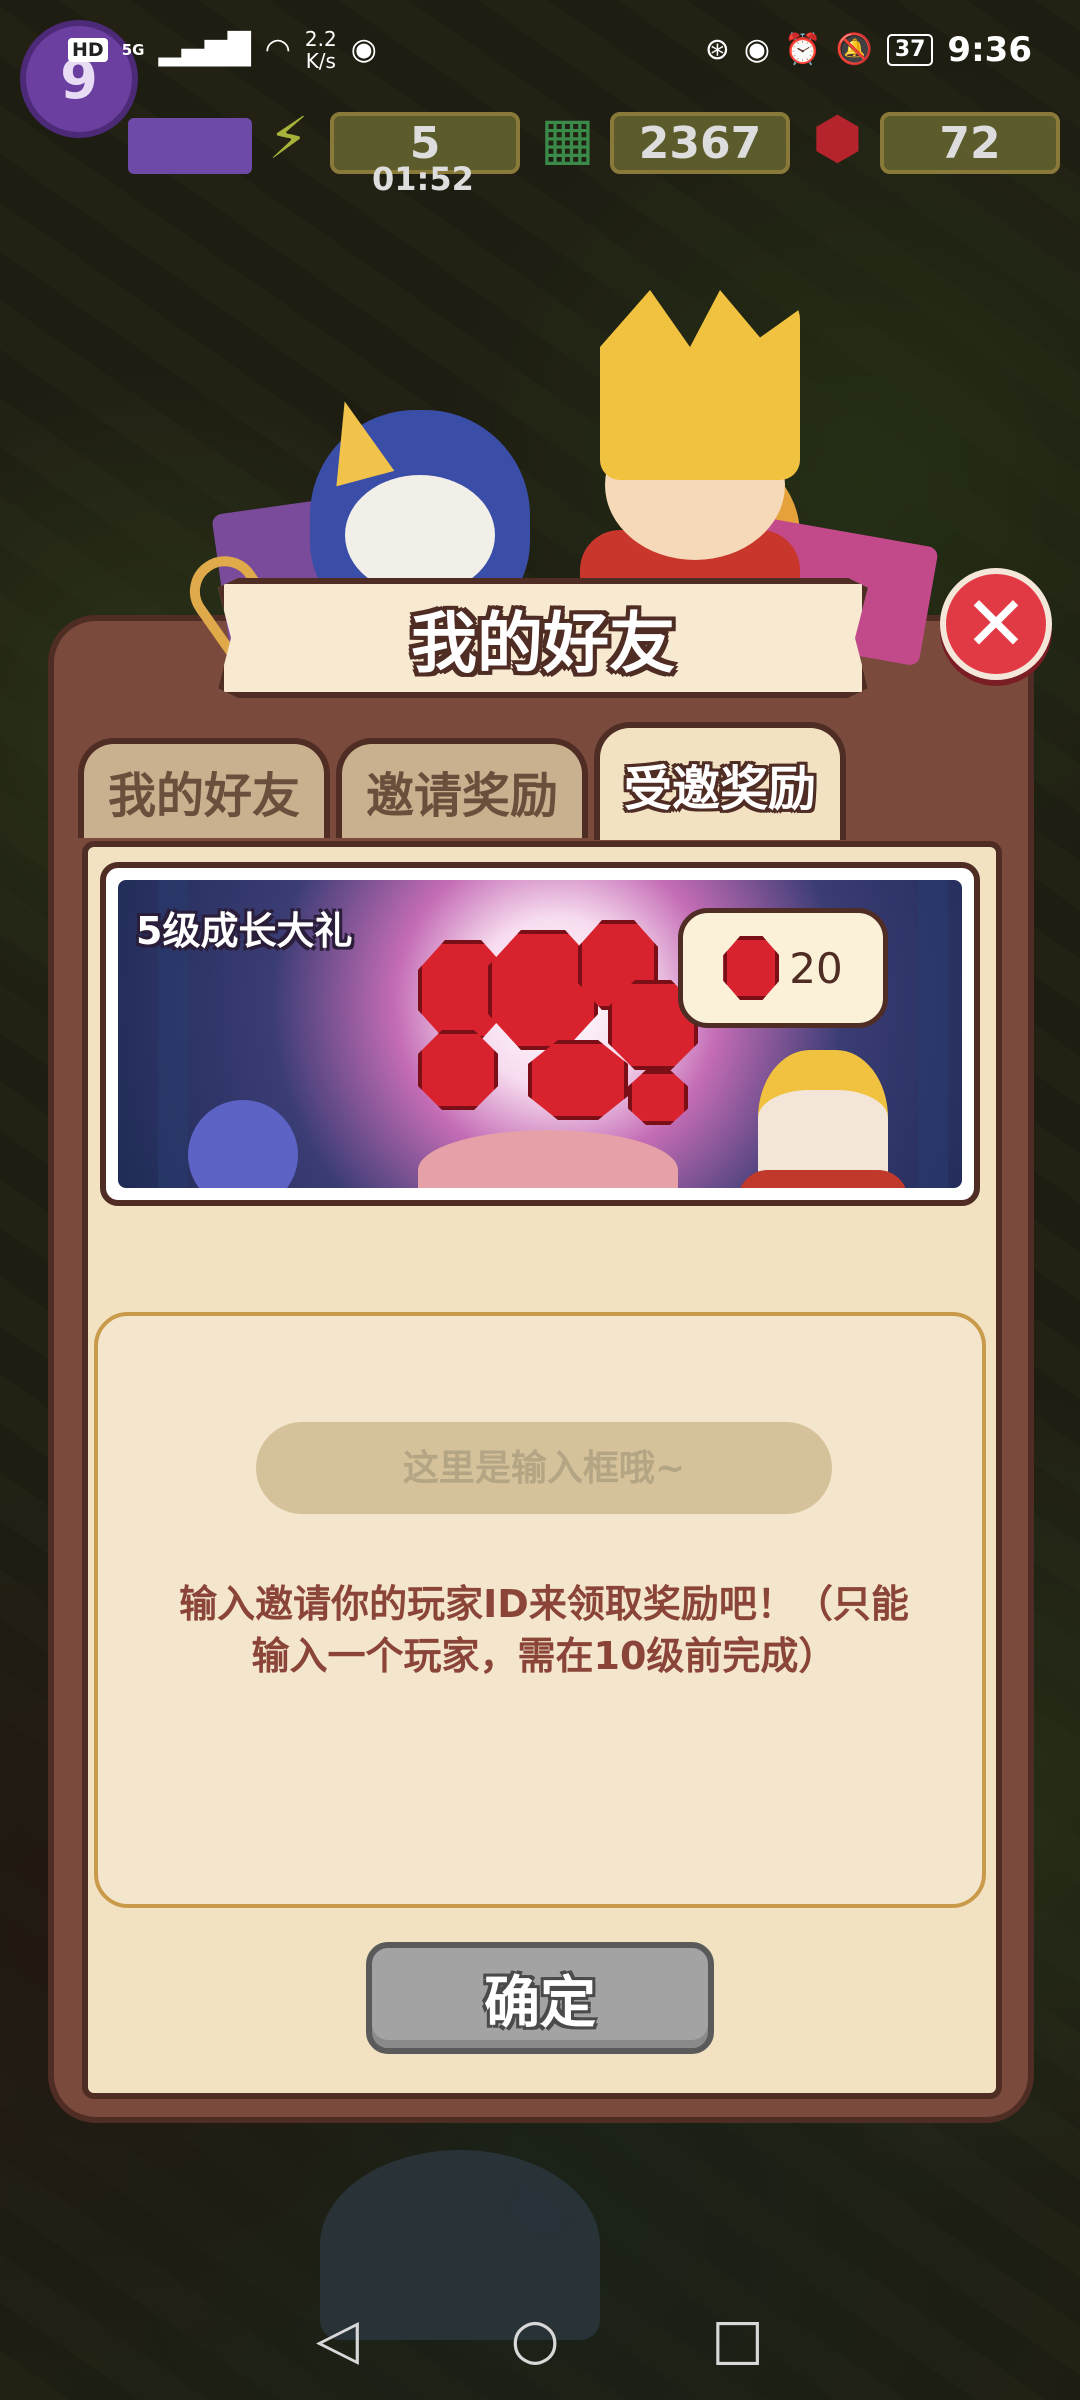 Image resolution: width=1080 pixels, height=2400 pixels. I want to click on dialog-title-banner: 我的好友, so click(543, 638).